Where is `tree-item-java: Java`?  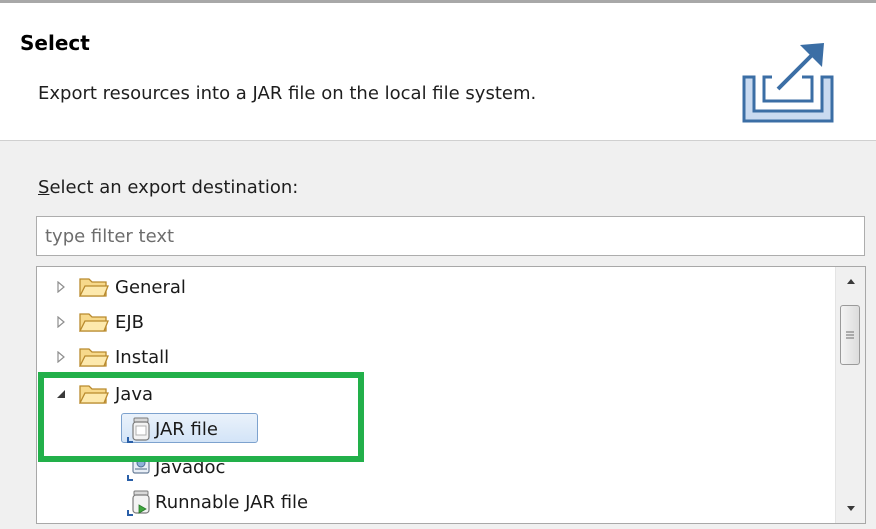 tree-item-java: Java is located at coordinates (435, 394).